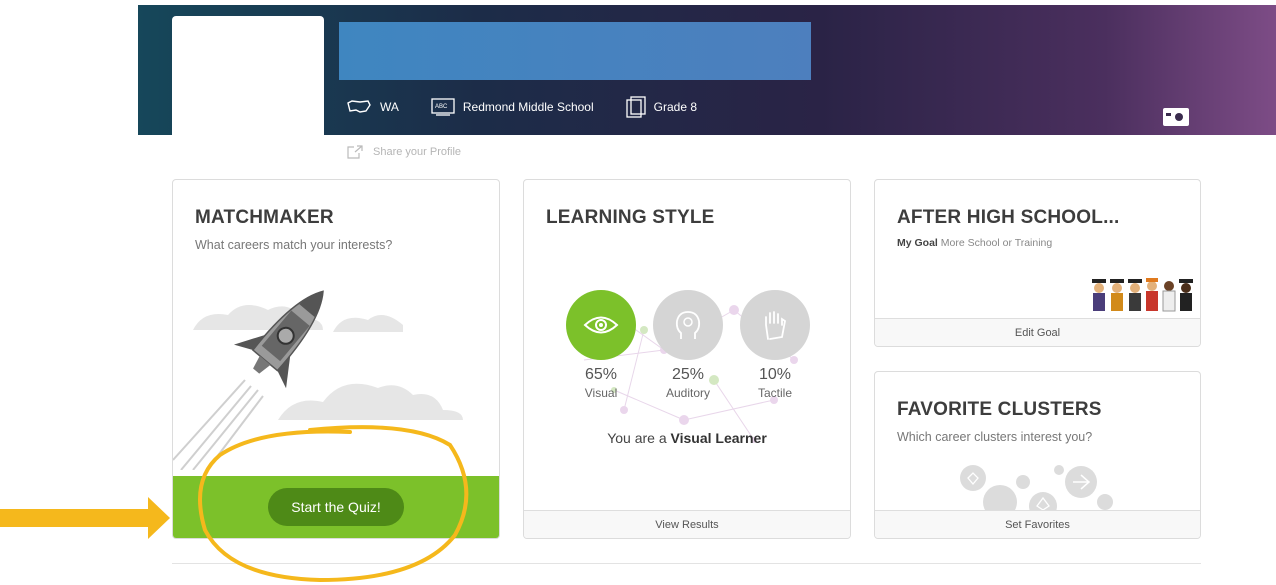 Image resolution: width=1276 pixels, height=585 pixels. I want to click on edit-goal-button: Edit Goal, so click(1037, 332).